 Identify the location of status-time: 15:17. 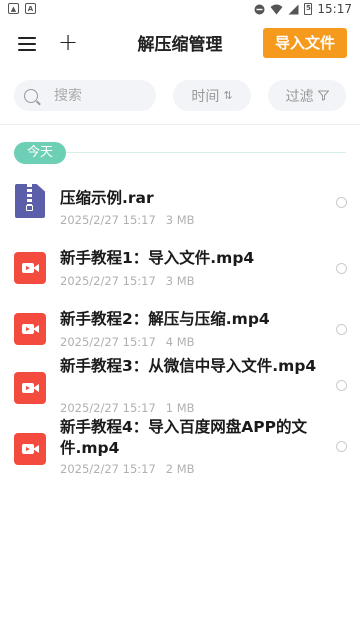
(334, 9).